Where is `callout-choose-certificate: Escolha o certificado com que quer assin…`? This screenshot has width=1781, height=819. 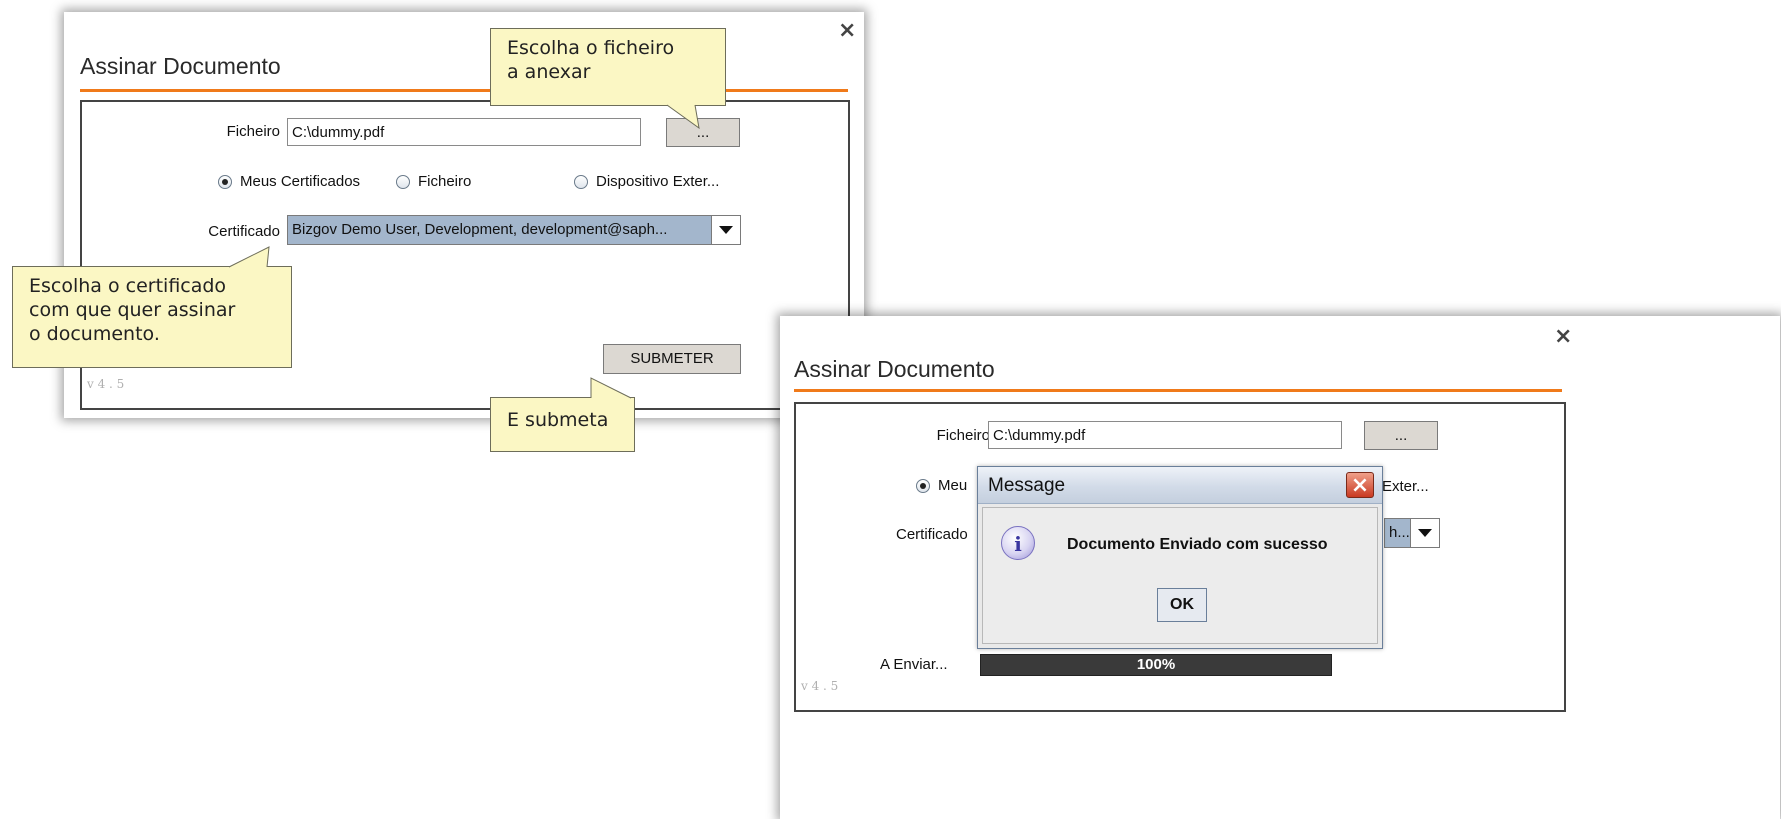 callout-choose-certificate: Escolha o certificado com que quer assin… is located at coordinates (152, 307).